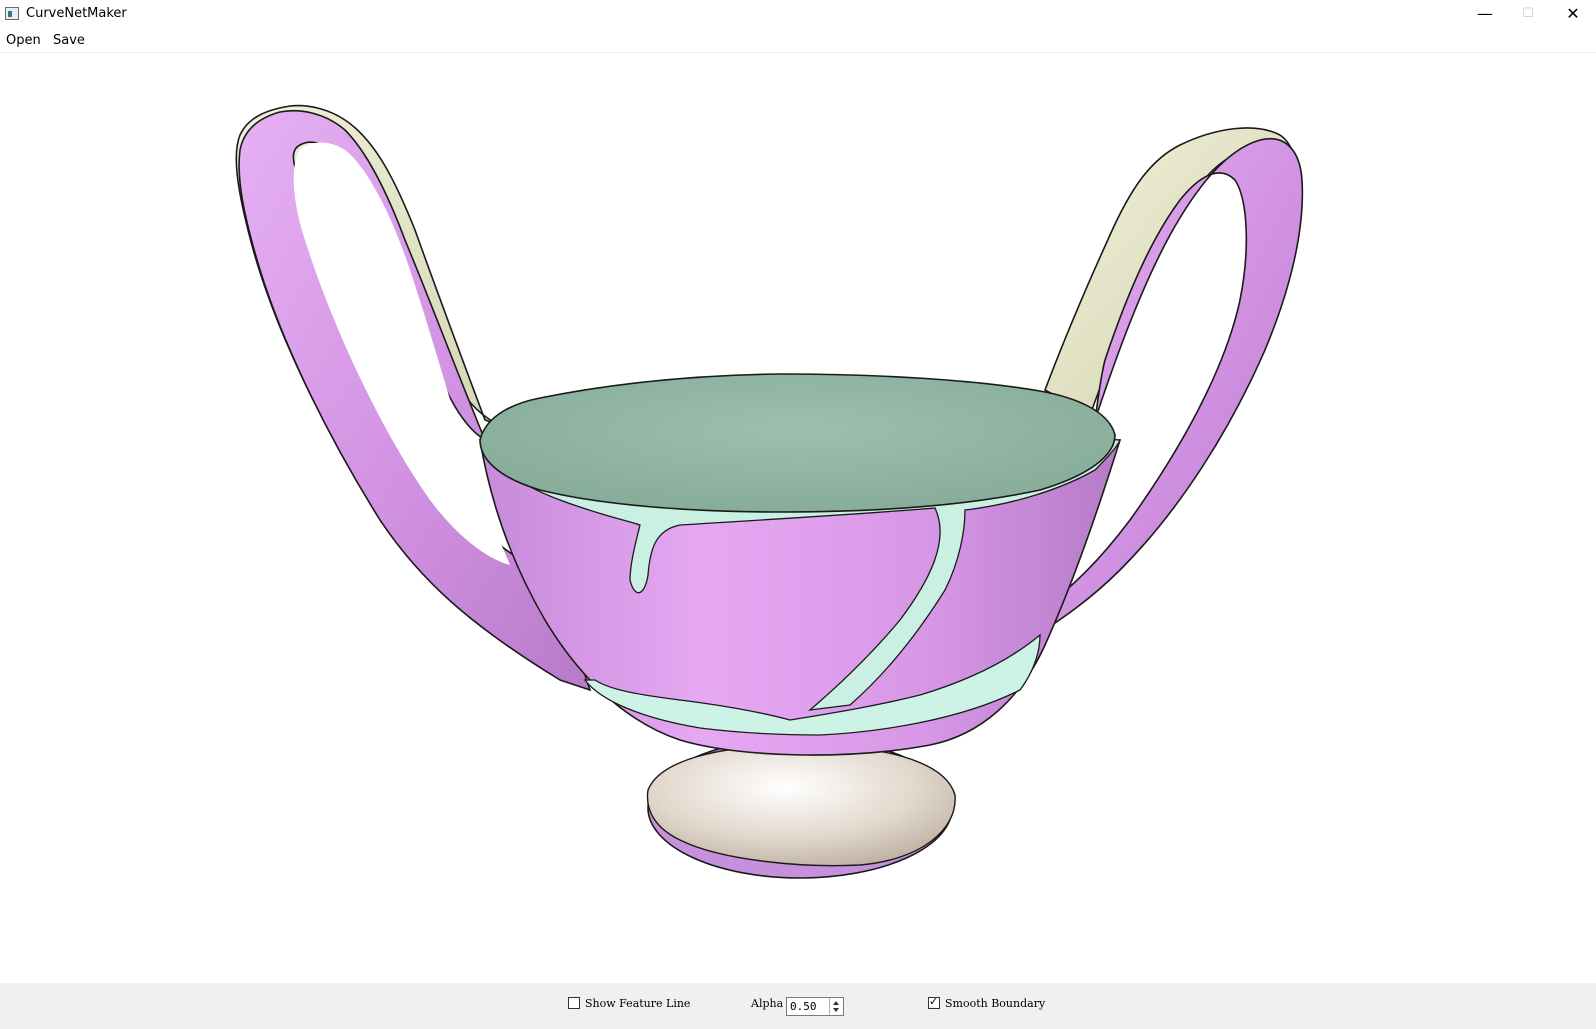 The height and width of the screenshot is (1029, 1596). Describe the element at coordinates (836, 1006) in the screenshot. I see `alpha-spin-arrows` at that location.